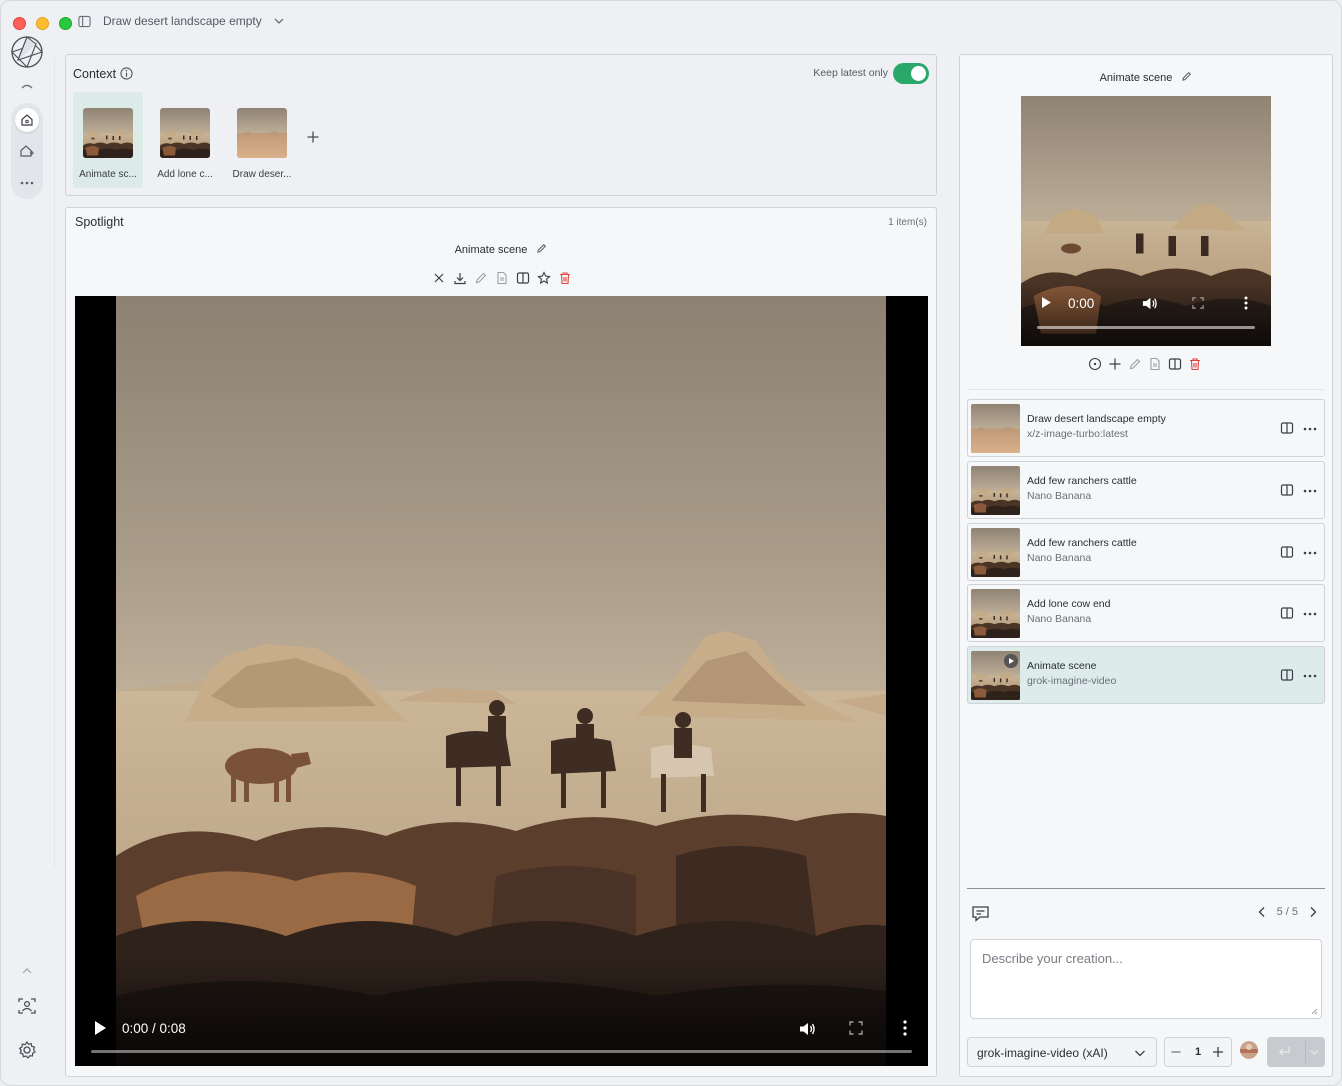  I want to click on enter-icon, so click(1284, 1051).